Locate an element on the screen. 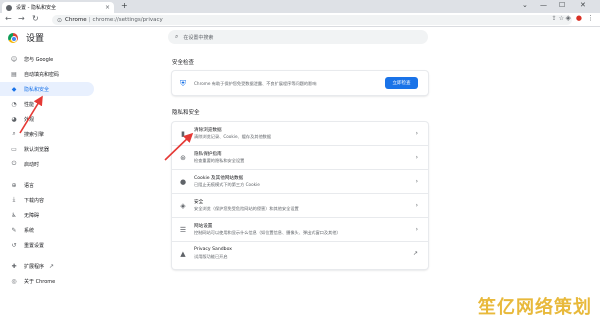 The image size is (600, 323). sidebar-item-label: 扩展程序 is located at coordinates (34, 266).